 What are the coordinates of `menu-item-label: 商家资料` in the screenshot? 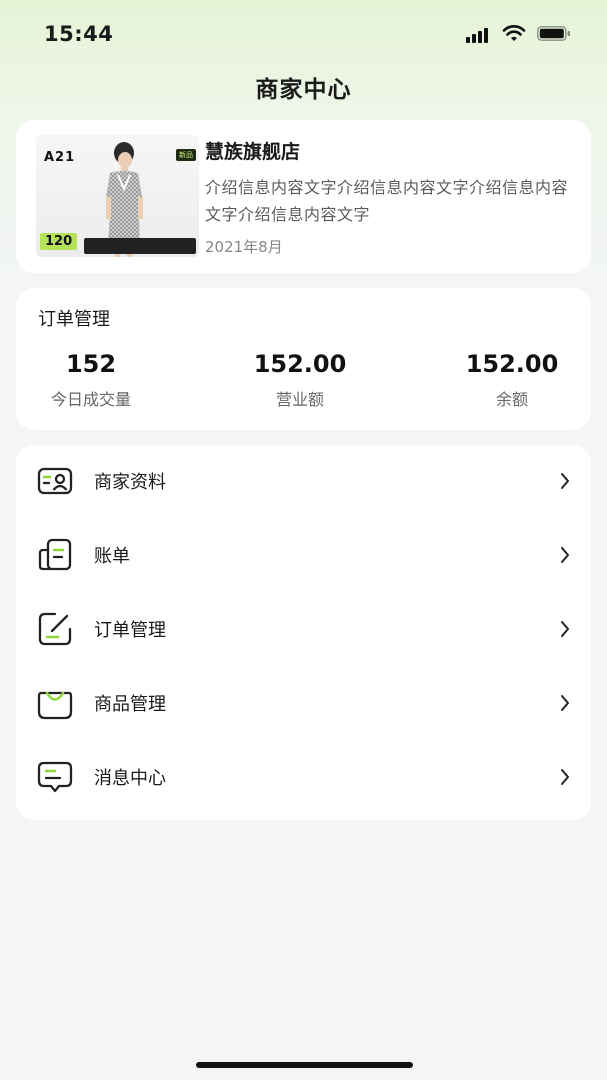 It's located at (130, 482).